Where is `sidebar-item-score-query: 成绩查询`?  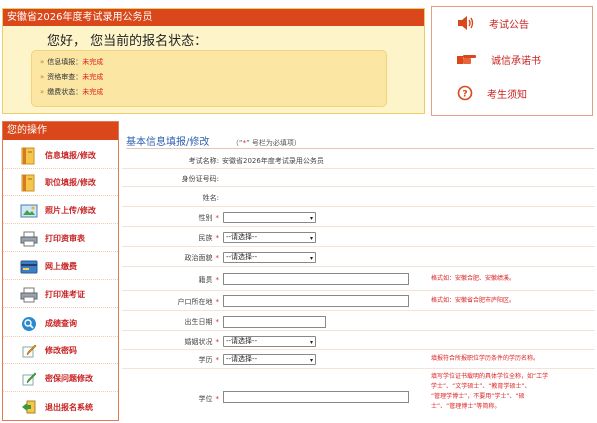
sidebar-item-score-query: 成绩查询 is located at coordinates (60, 324).